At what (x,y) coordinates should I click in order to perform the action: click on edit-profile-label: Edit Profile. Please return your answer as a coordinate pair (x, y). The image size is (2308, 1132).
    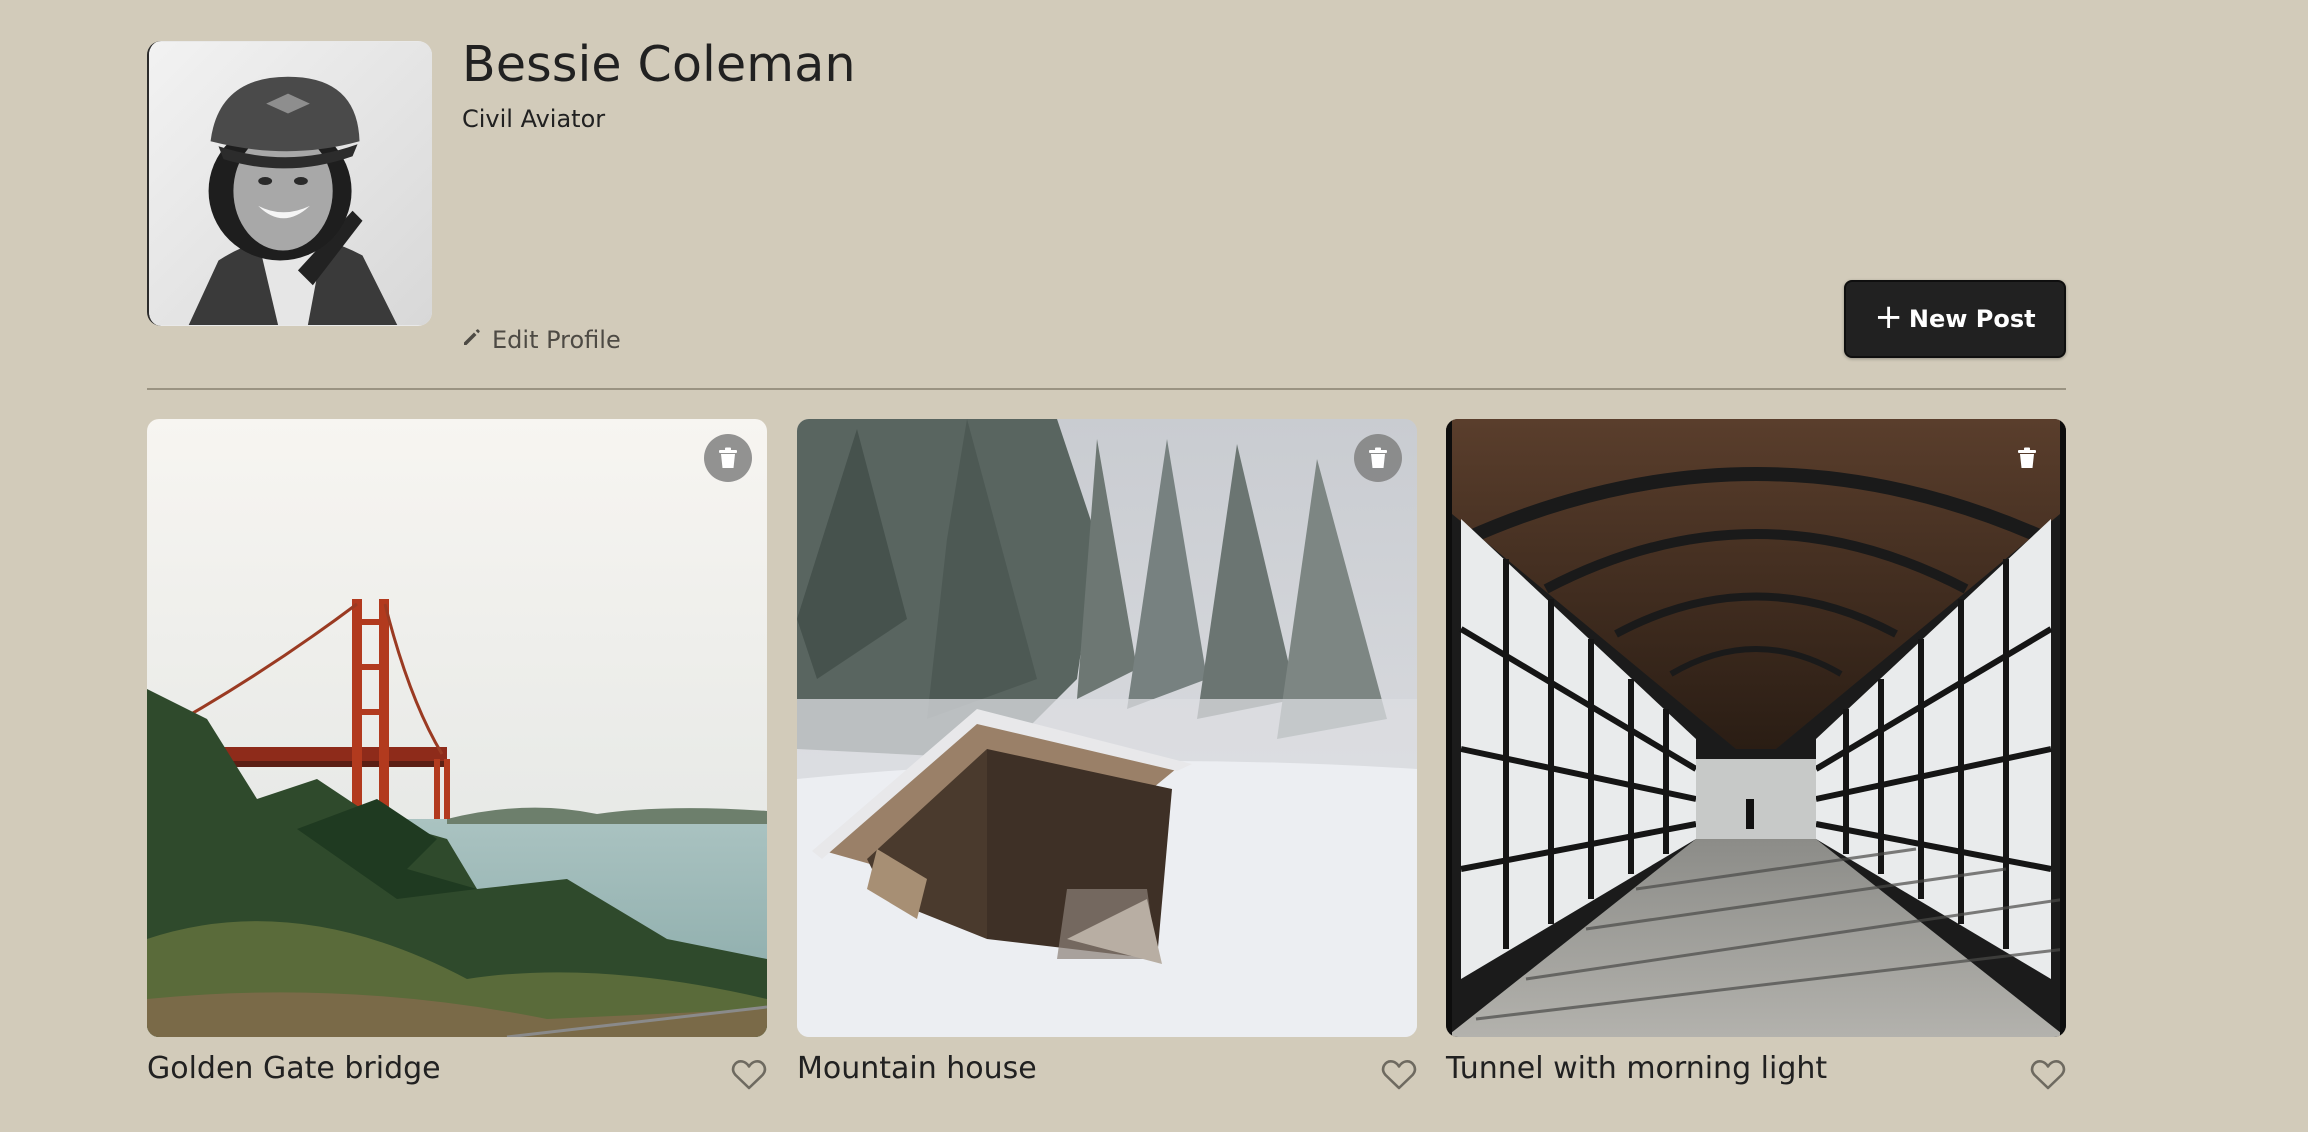
    Looking at the image, I should click on (556, 340).